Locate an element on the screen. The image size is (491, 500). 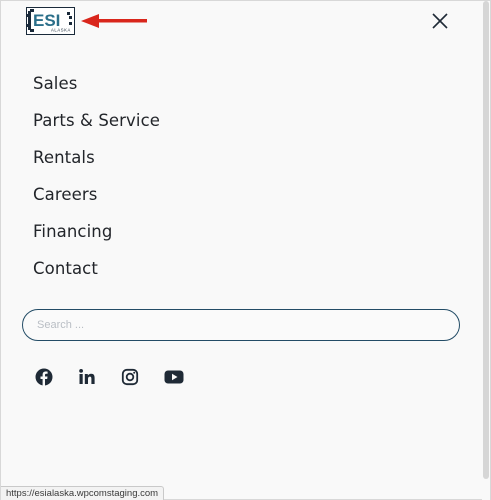
facebook-link is located at coordinates (44, 377).